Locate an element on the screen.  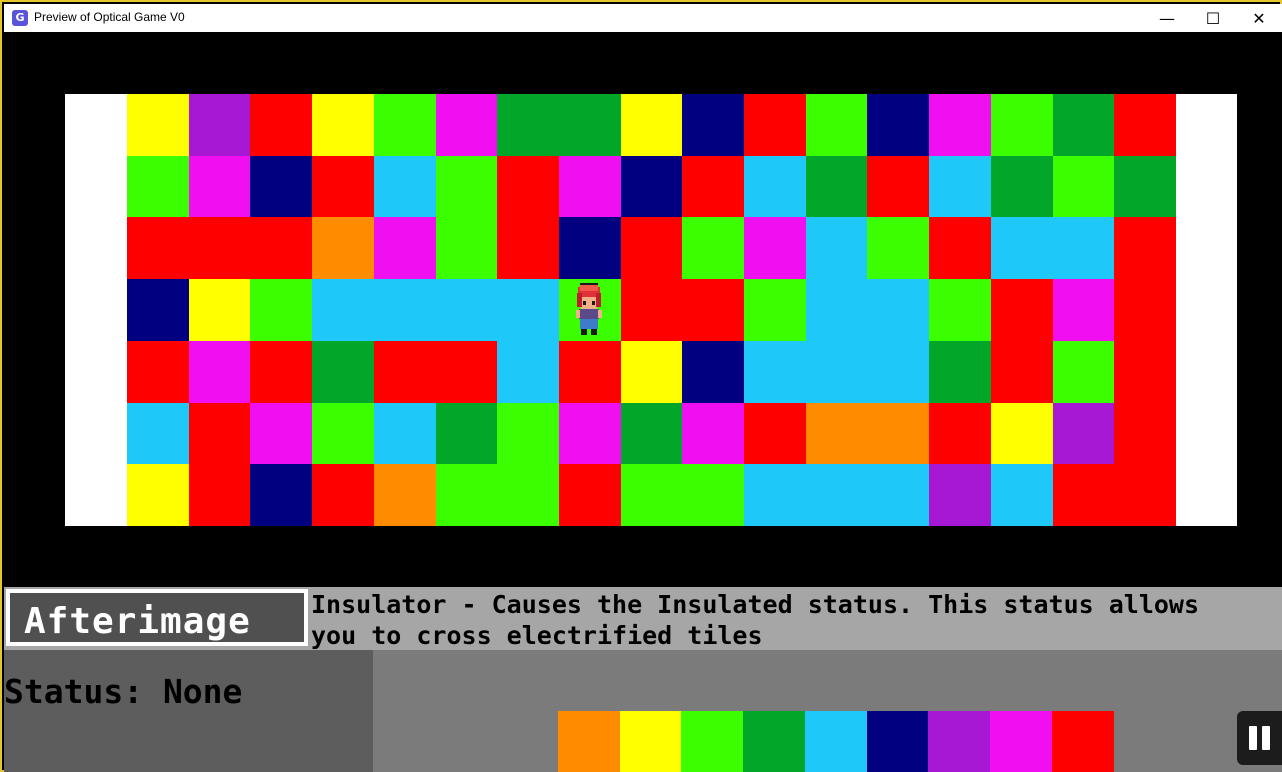
pause-button is located at coordinates (1259, 738).